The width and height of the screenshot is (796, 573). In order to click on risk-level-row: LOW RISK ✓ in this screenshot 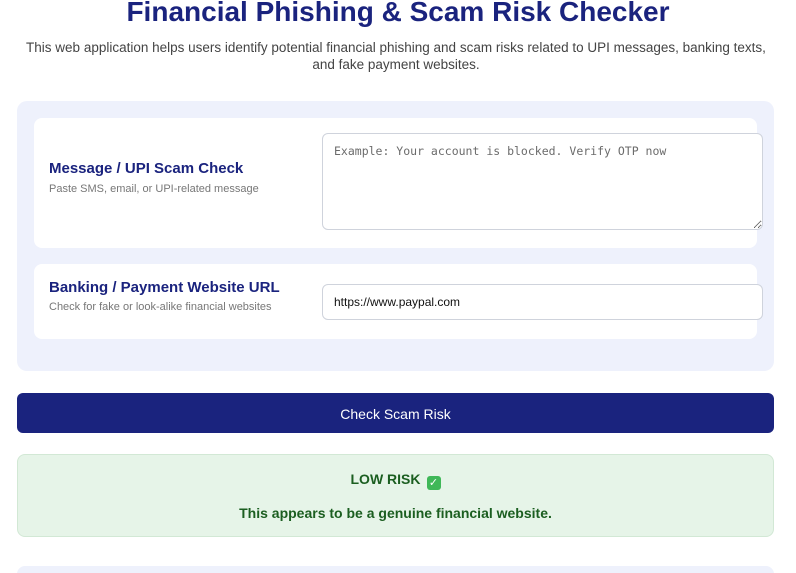, I will do `click(395, 480)`.